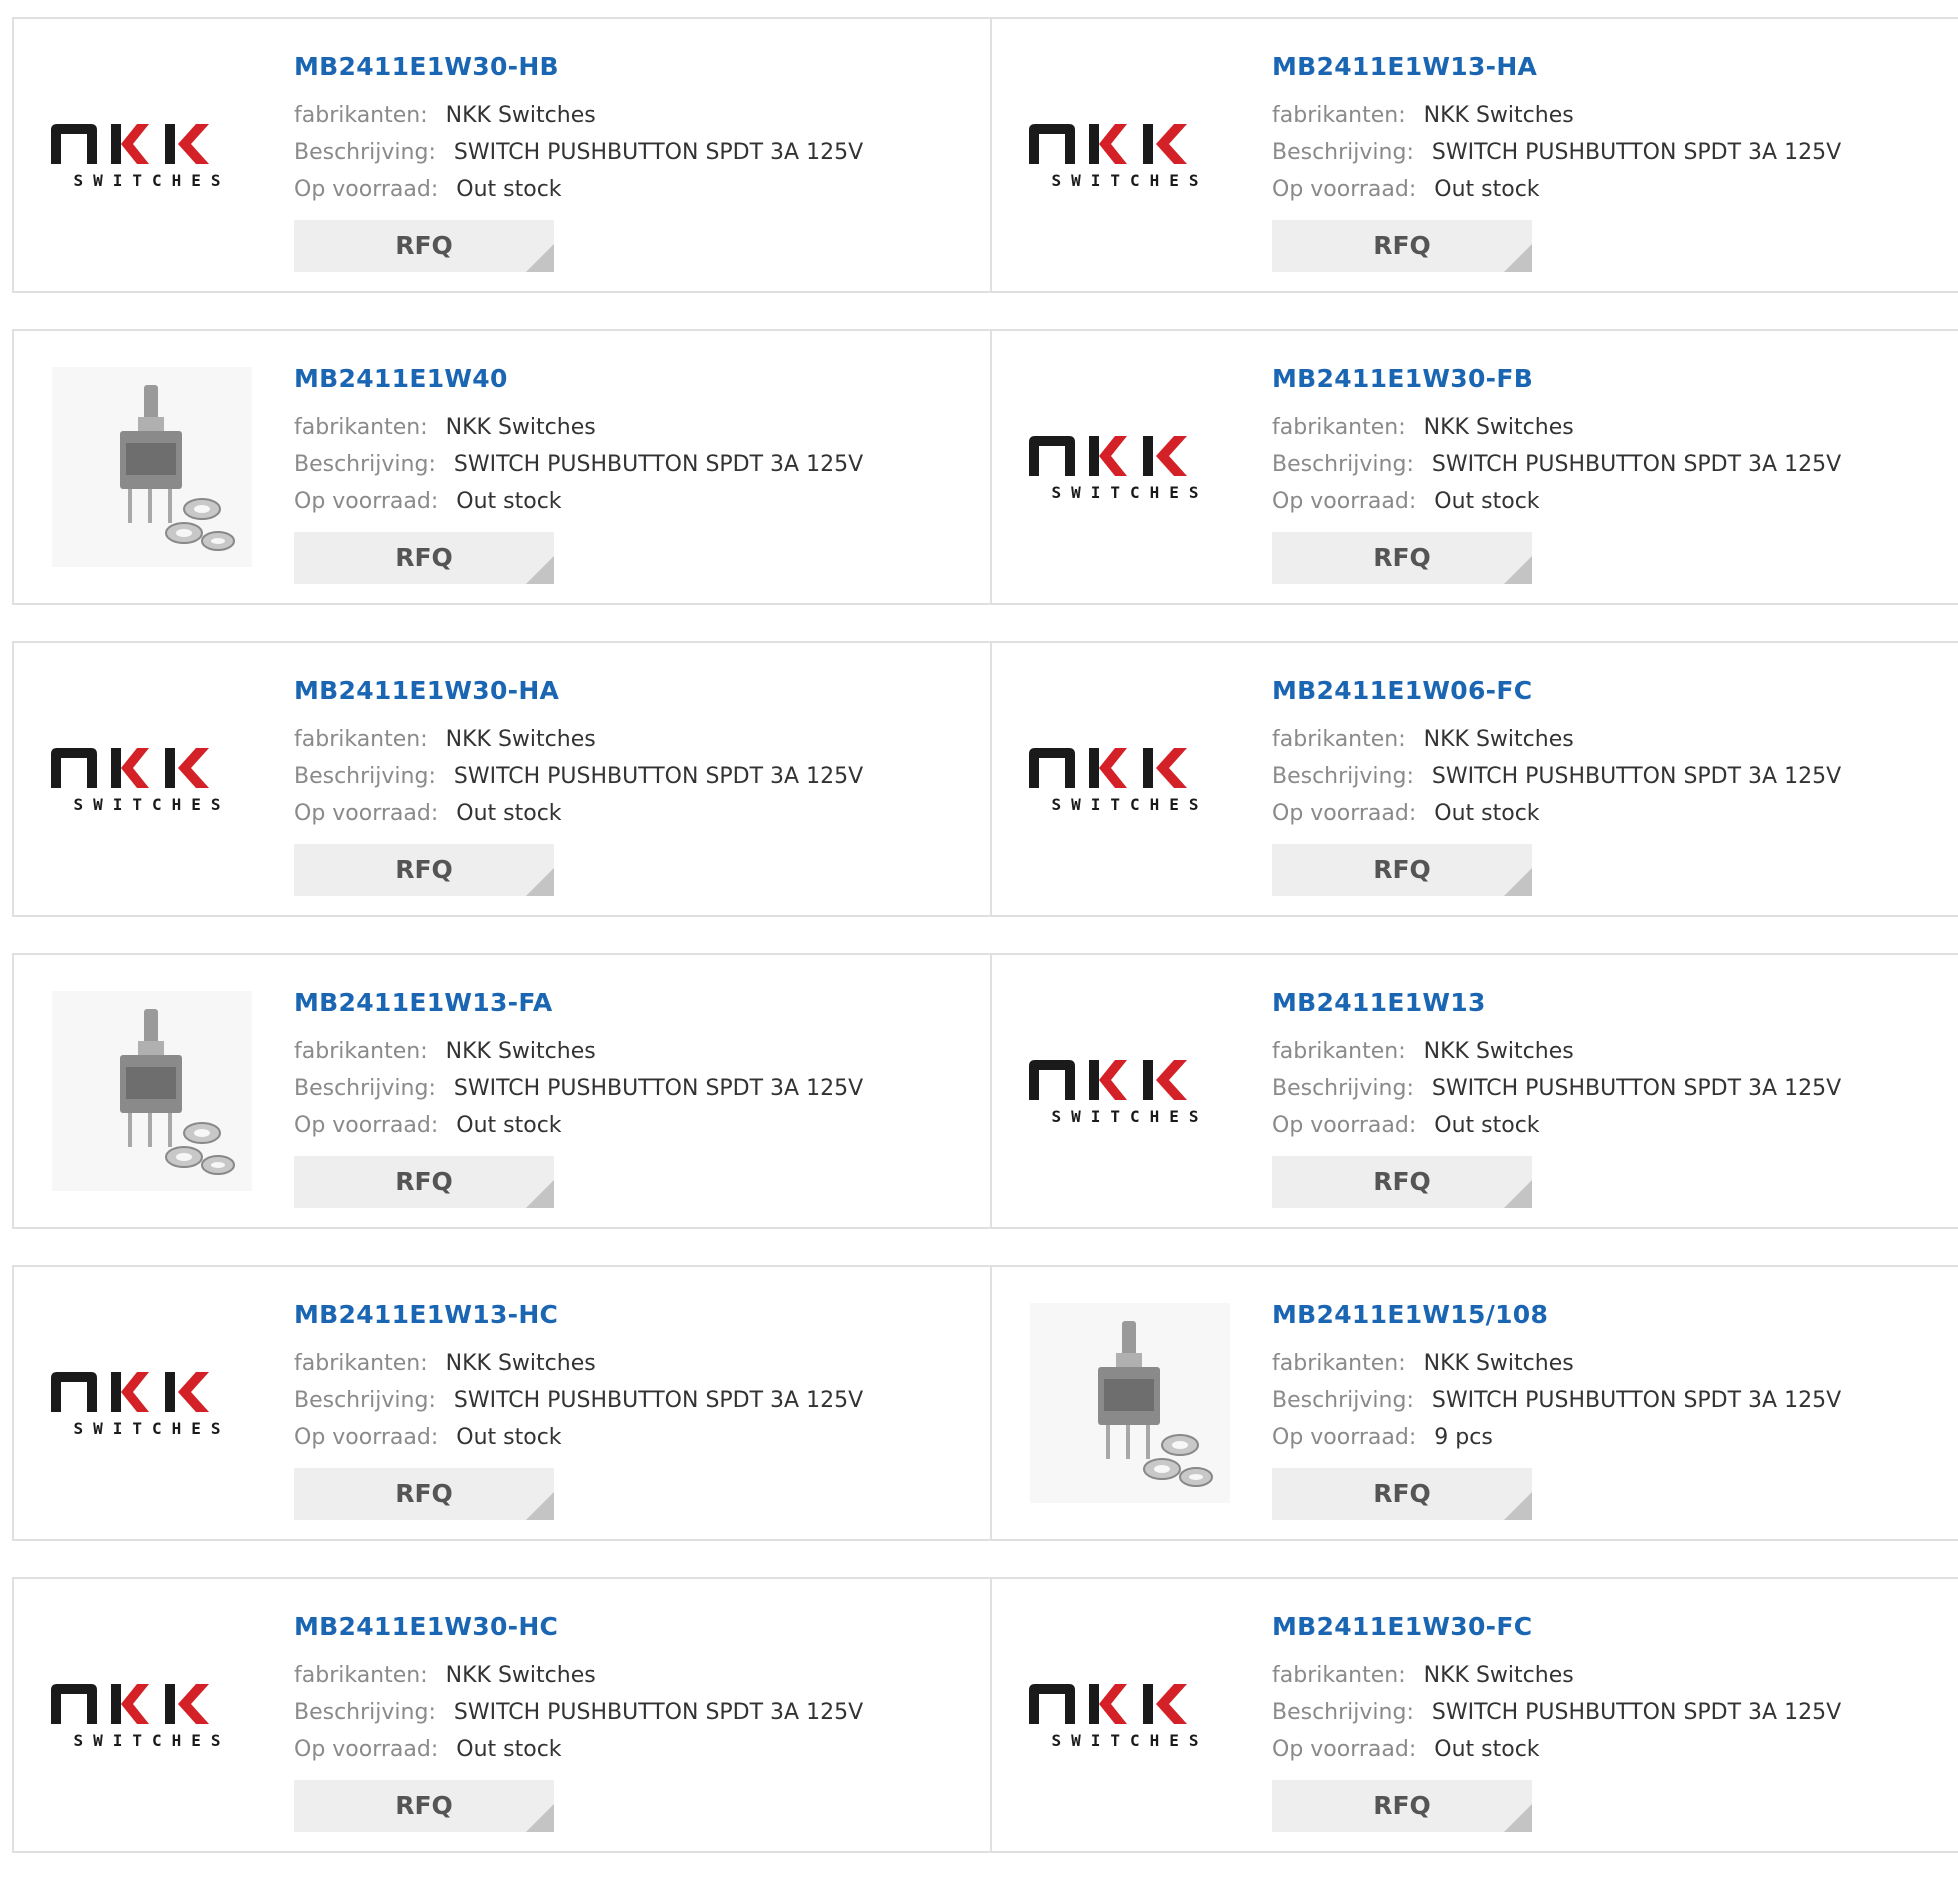 Image resolution: width=1958 pixels, height=1889 pixels. I want to click on product-title-link: MB2411E1W30-FC, so click(1556, 1627).